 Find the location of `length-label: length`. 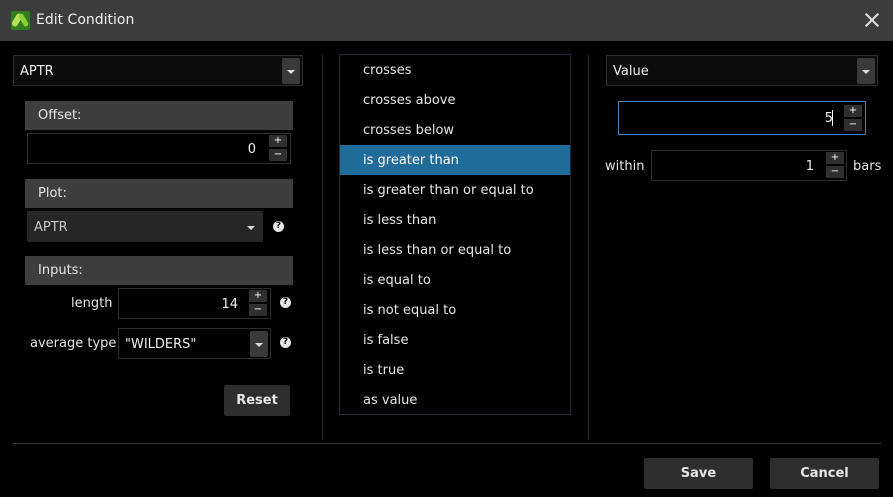

length-label: length is located at coordinates (92, 303).